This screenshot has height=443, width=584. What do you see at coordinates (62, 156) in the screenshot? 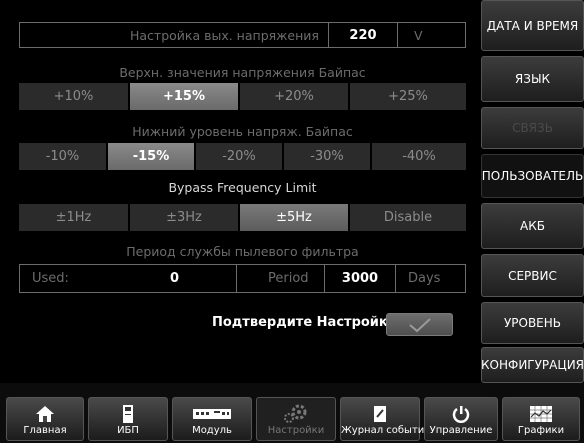
I see `bypass-lower-option-10: -10%` at bounding box center [62, 156].